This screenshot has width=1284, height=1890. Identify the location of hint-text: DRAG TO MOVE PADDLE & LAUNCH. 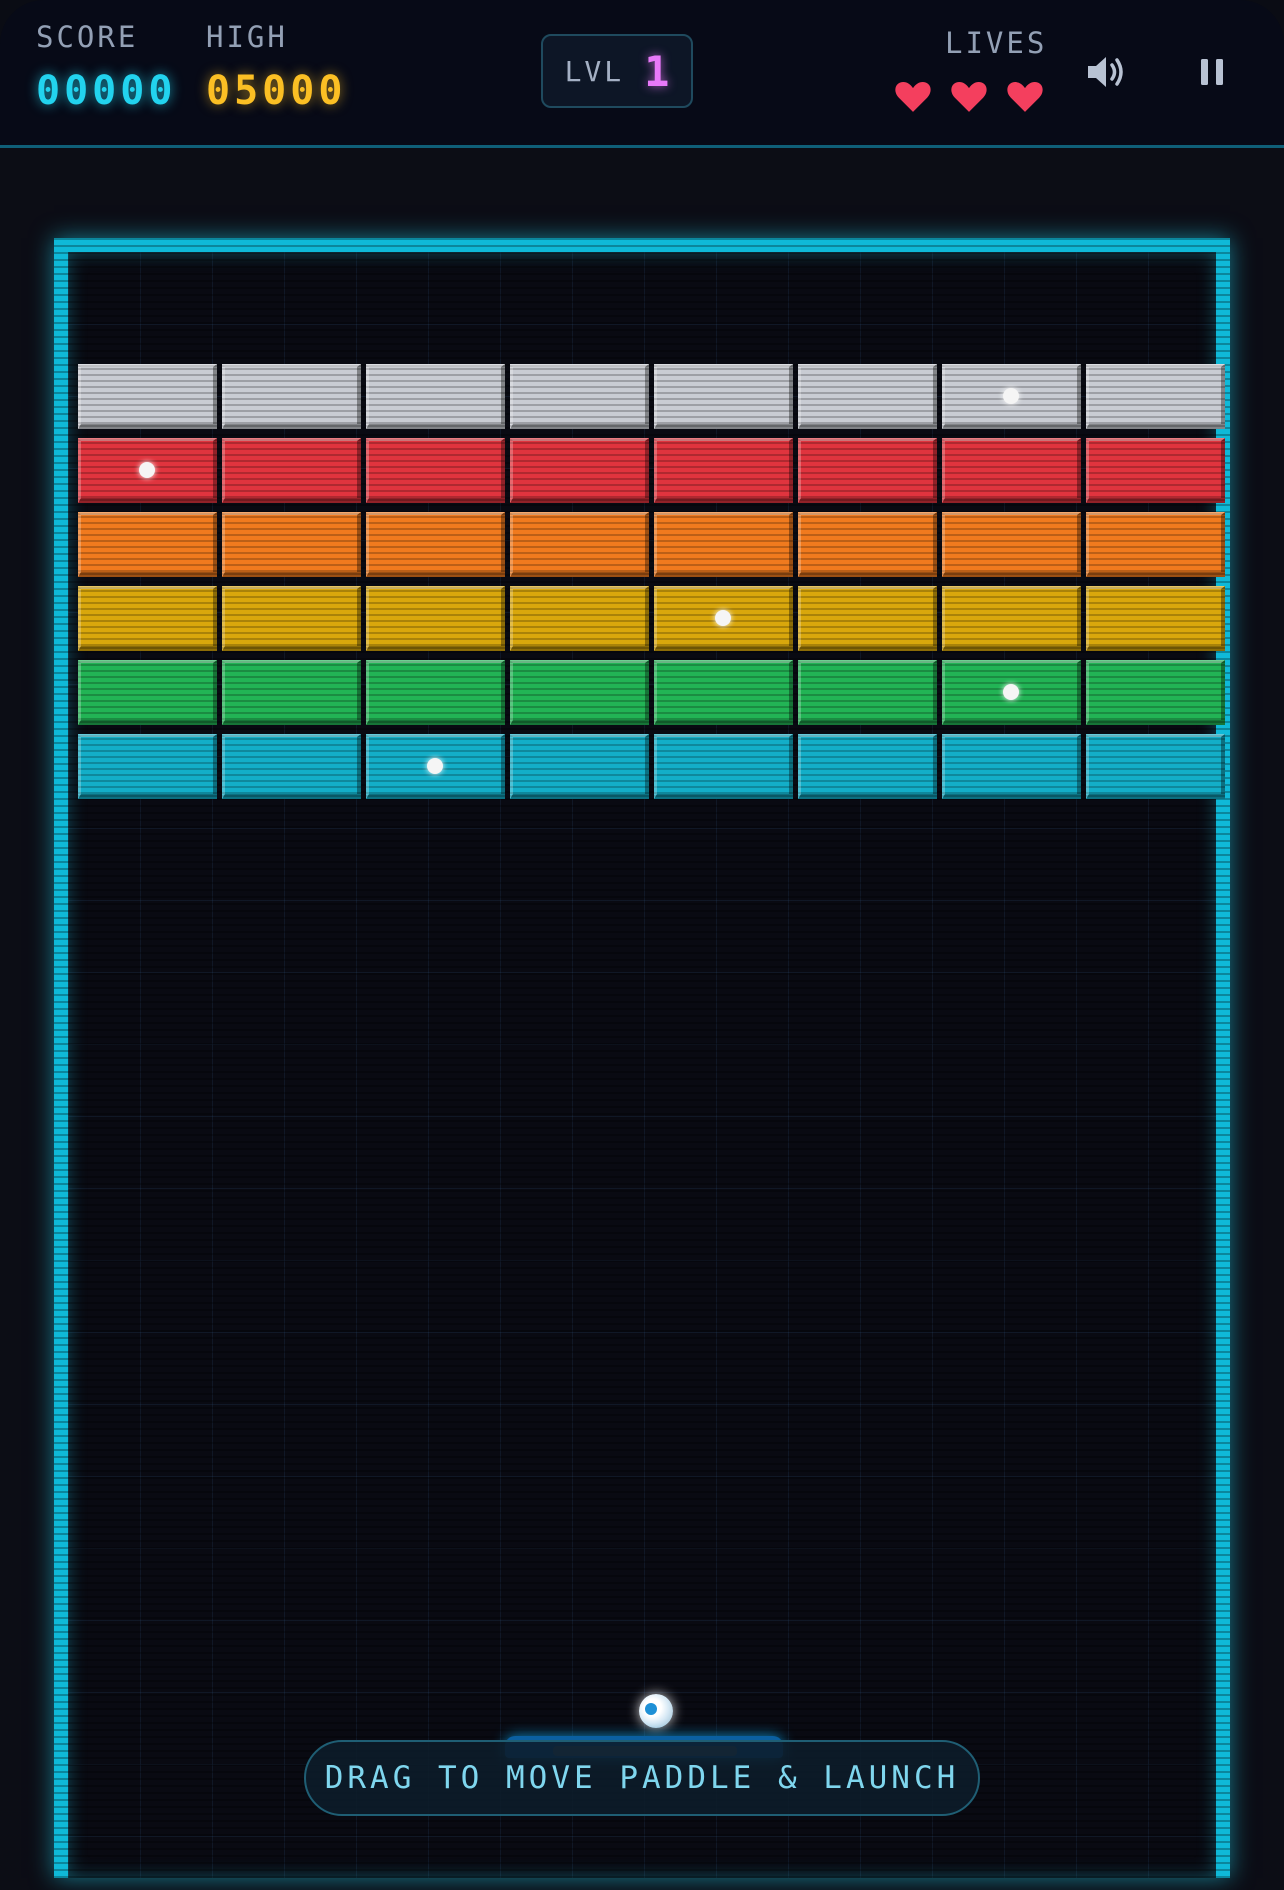
(642, 1778).